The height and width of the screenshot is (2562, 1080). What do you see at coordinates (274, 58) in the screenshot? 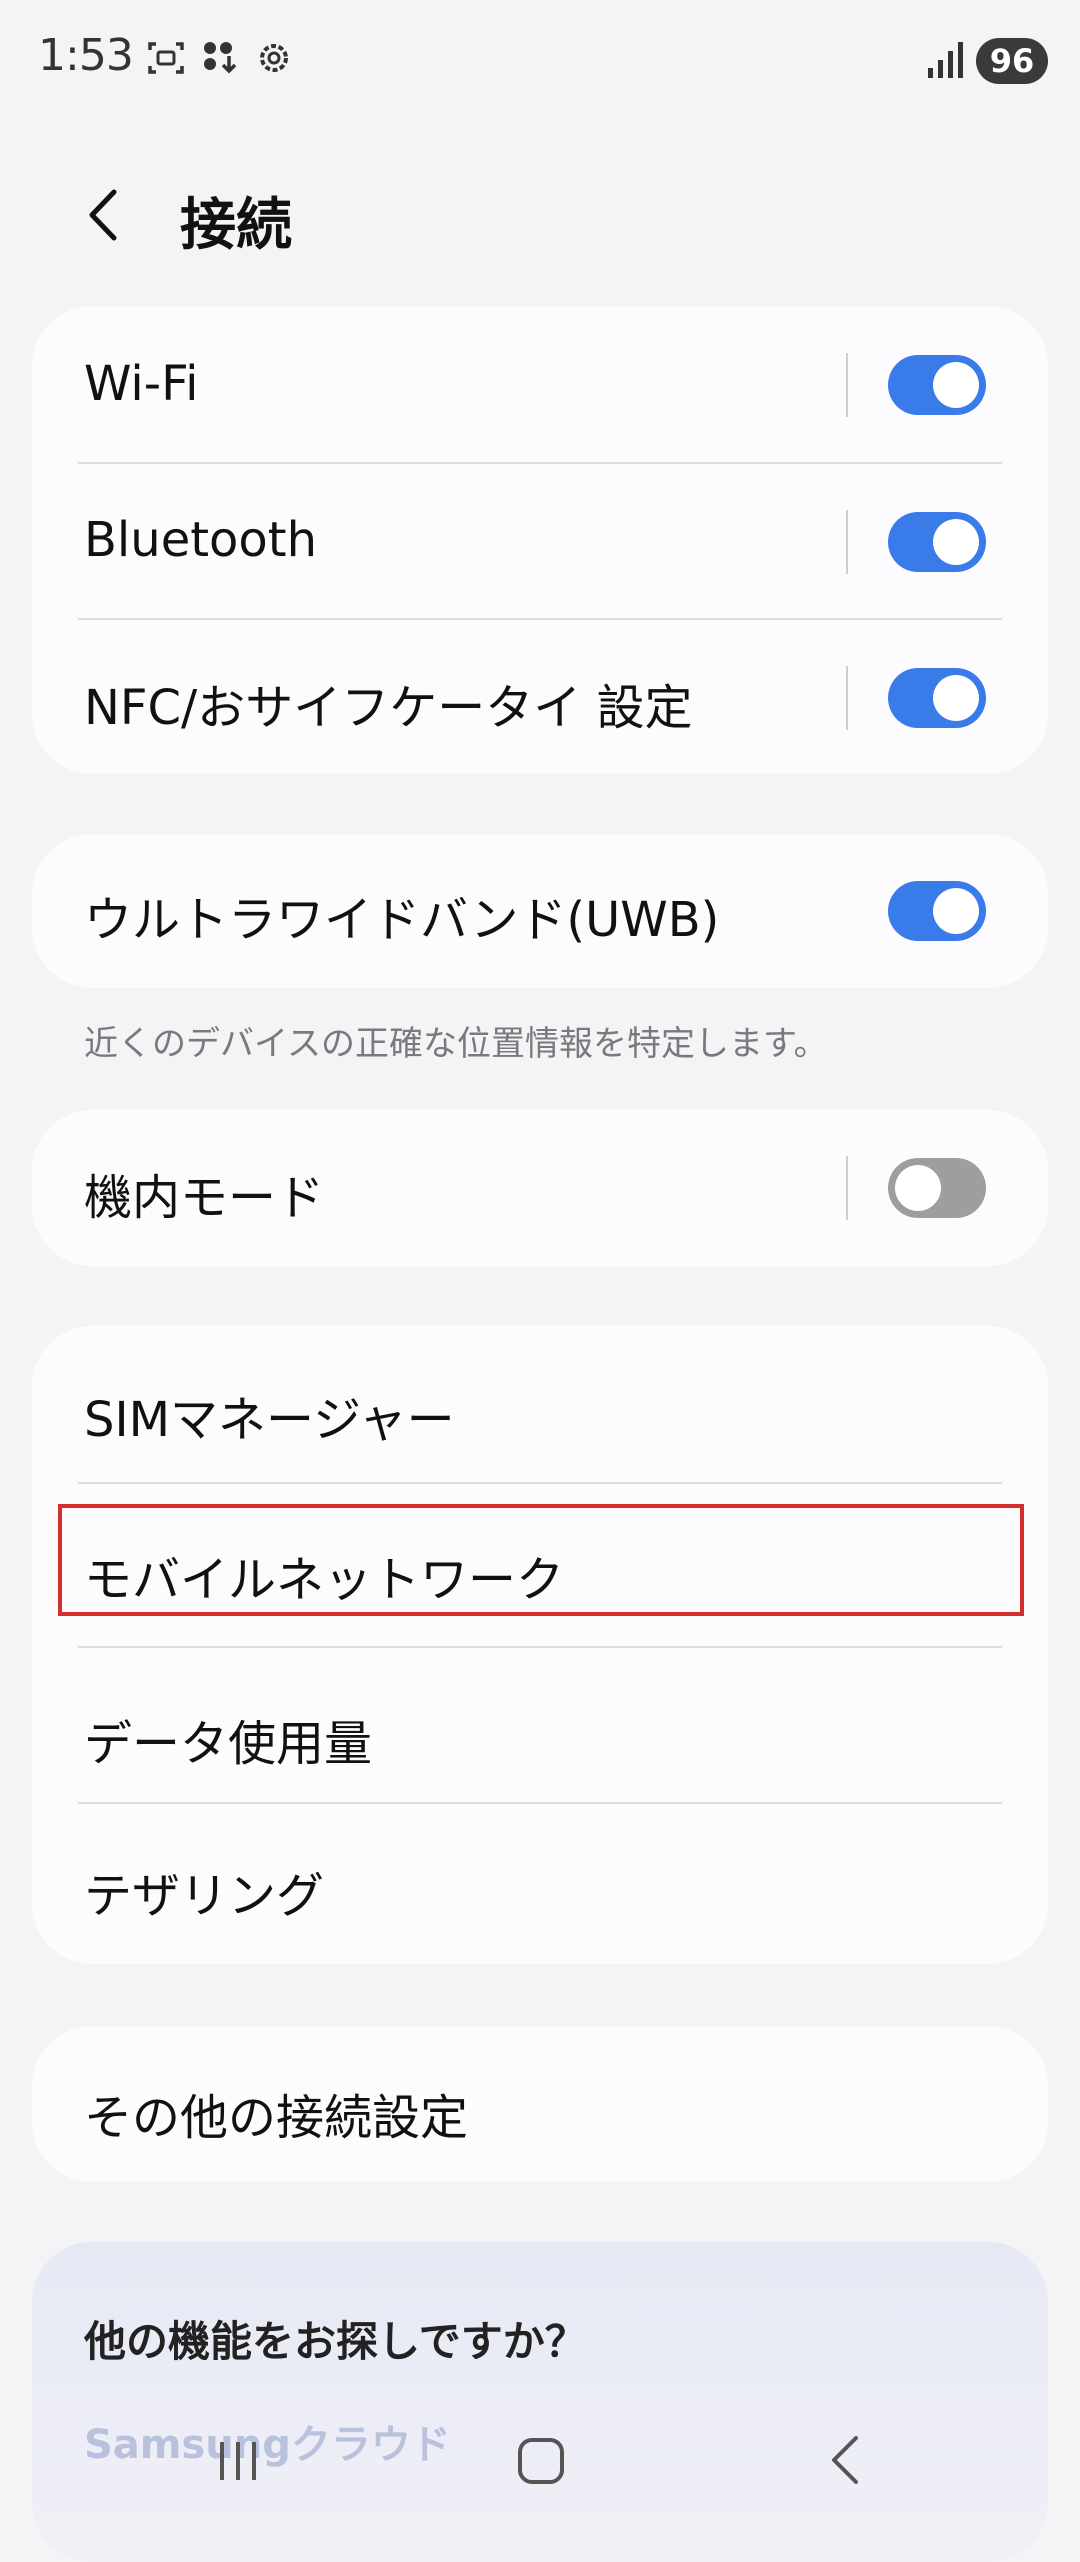
I see `settings-gear-icon` at bounding box center [274, 58].